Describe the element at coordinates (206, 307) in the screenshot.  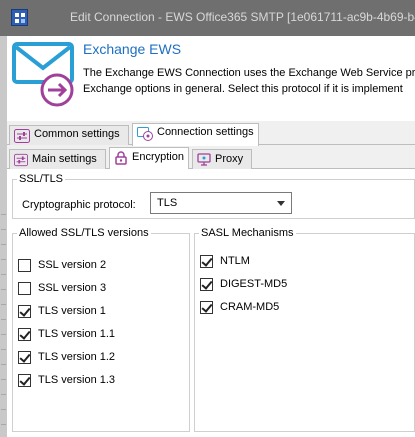
I see `checkbox-cram-md5` at that location.